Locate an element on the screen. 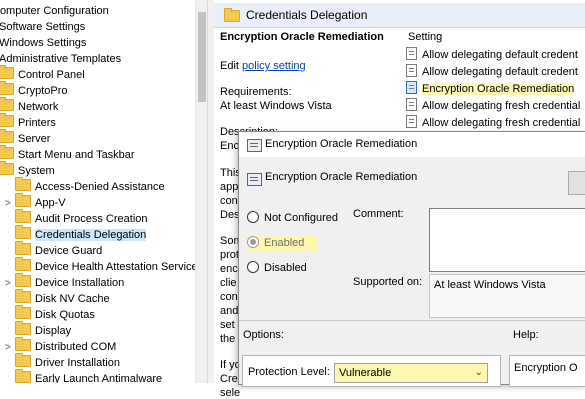 The width and height of the screenshot is (585, 399). requirements-value: At least Windows Vista is located at coordinates (276, 106).